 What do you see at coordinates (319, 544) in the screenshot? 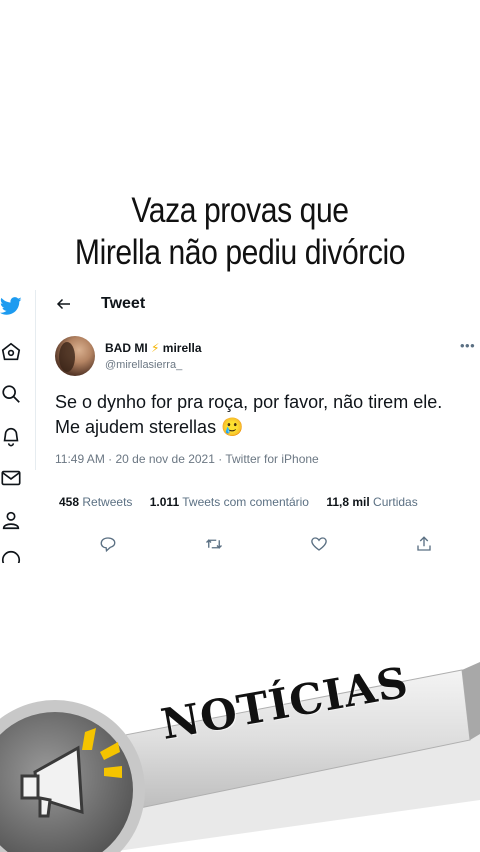
I see `like-icon` at bounding box center [319, 544].